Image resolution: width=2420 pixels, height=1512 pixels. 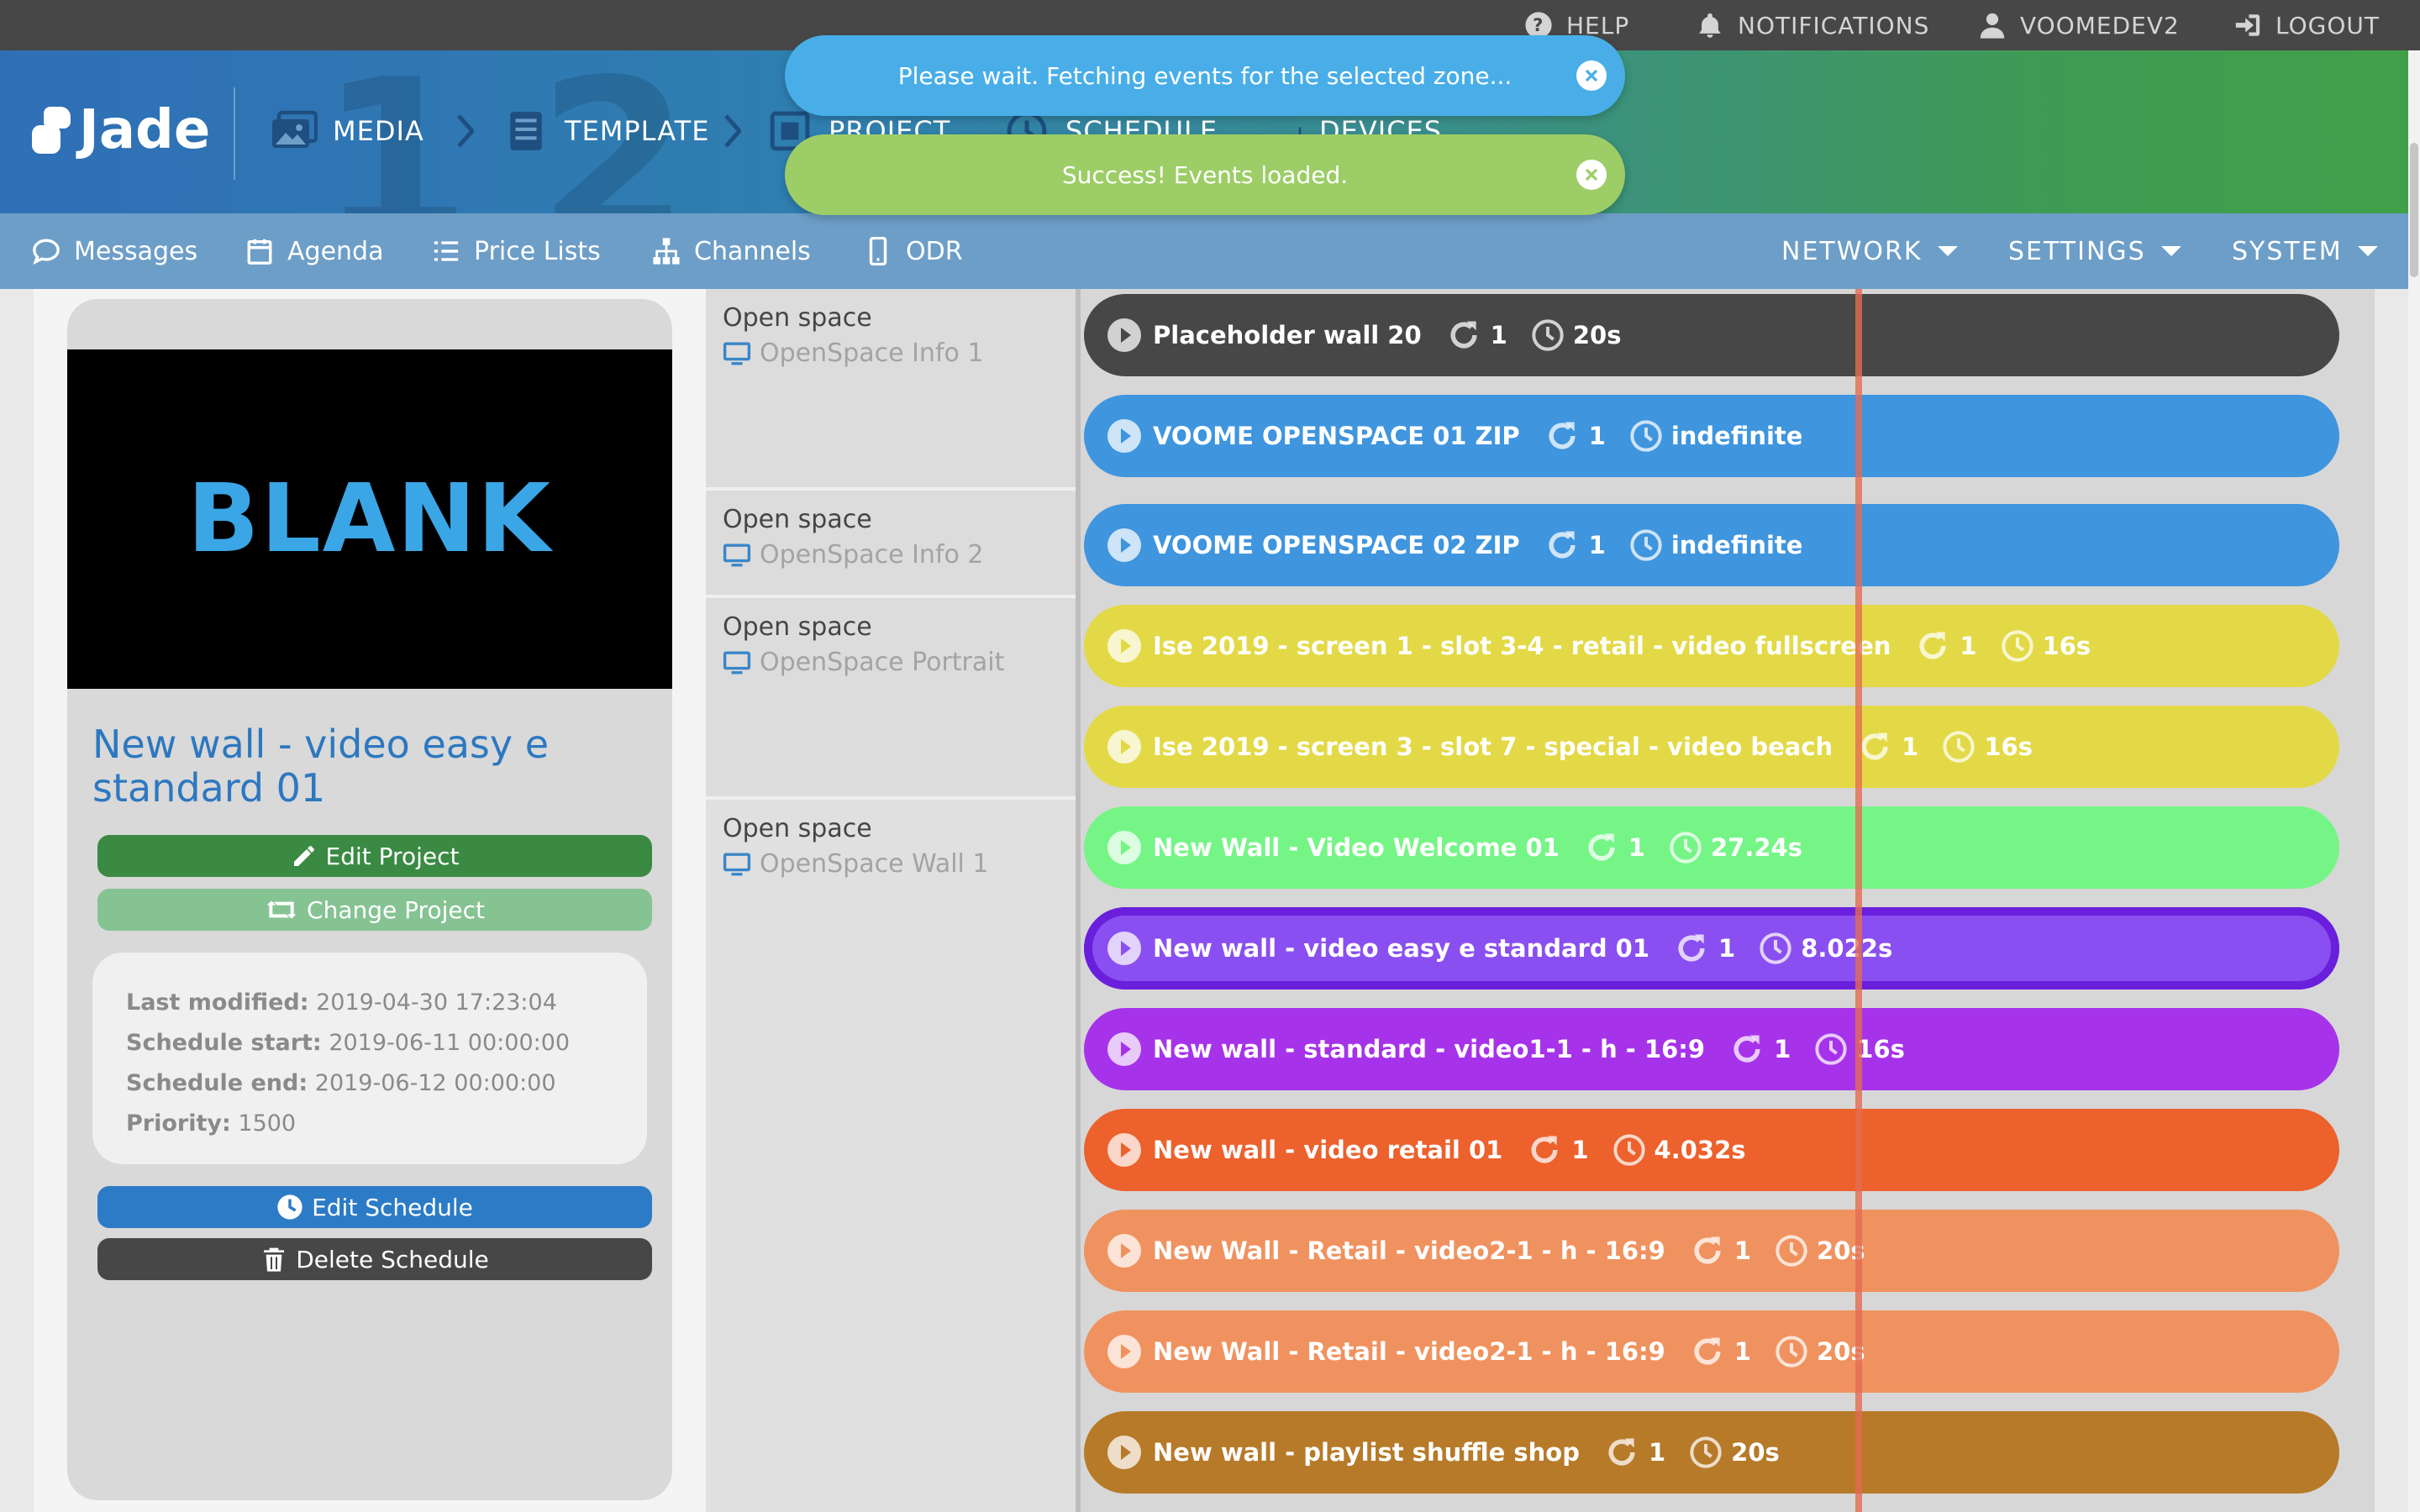 What do you see at coordinates (637, 131) in the screenshot?
I see `step-template-label: TEMPLATE` at bounding box center [637, 131].